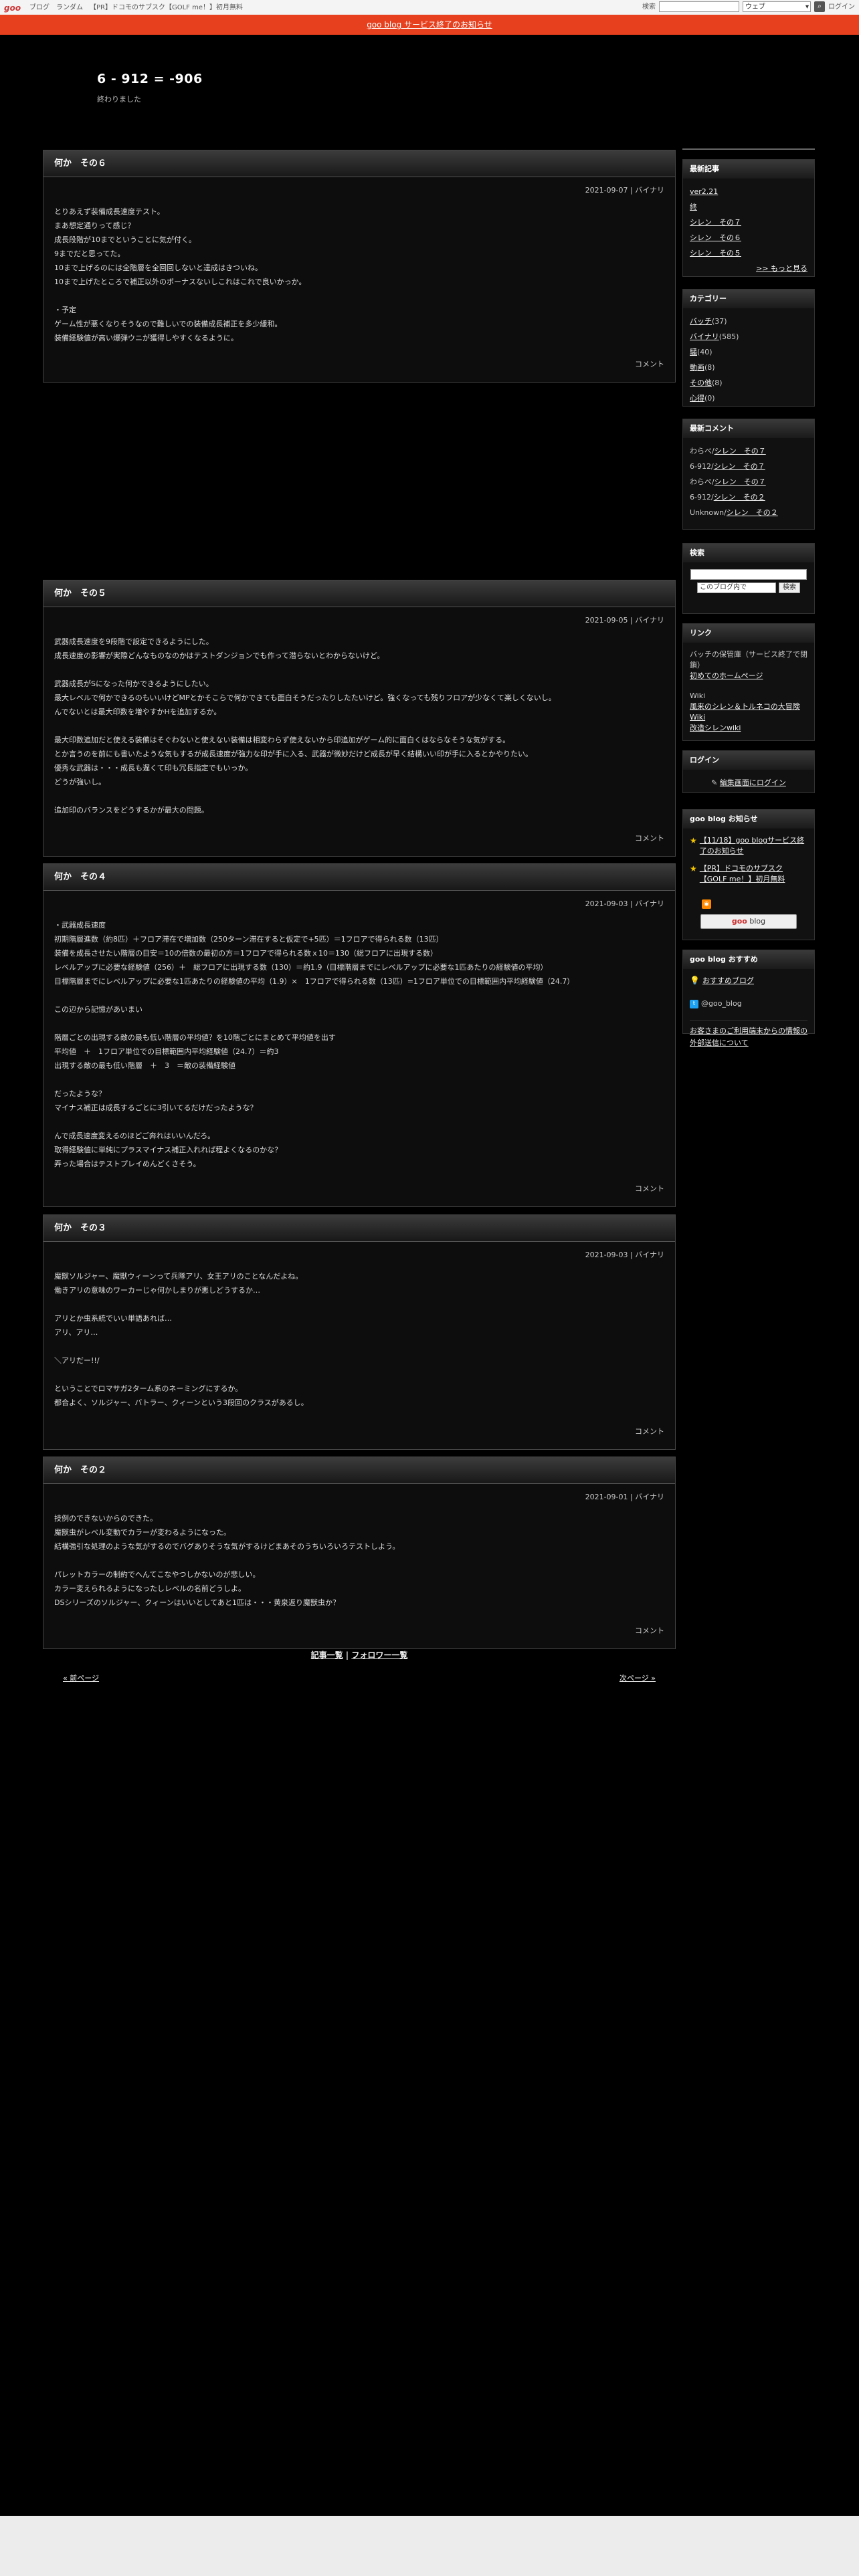 The height and width of the screenshot is (2576, 859). I want to click on entry-title: 何か その３, so click(359, 1228).